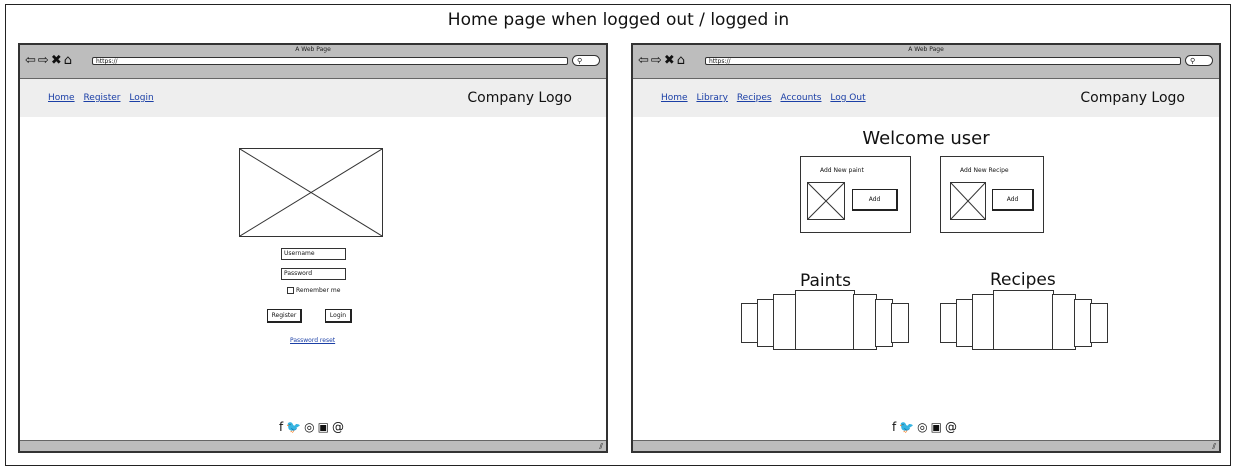 Image resolution: width=1237 pixels, height=470 pixels. Describe the element at coordinates (141, 98) in the screenshot. I see `nav-link-login: Login` at that location.